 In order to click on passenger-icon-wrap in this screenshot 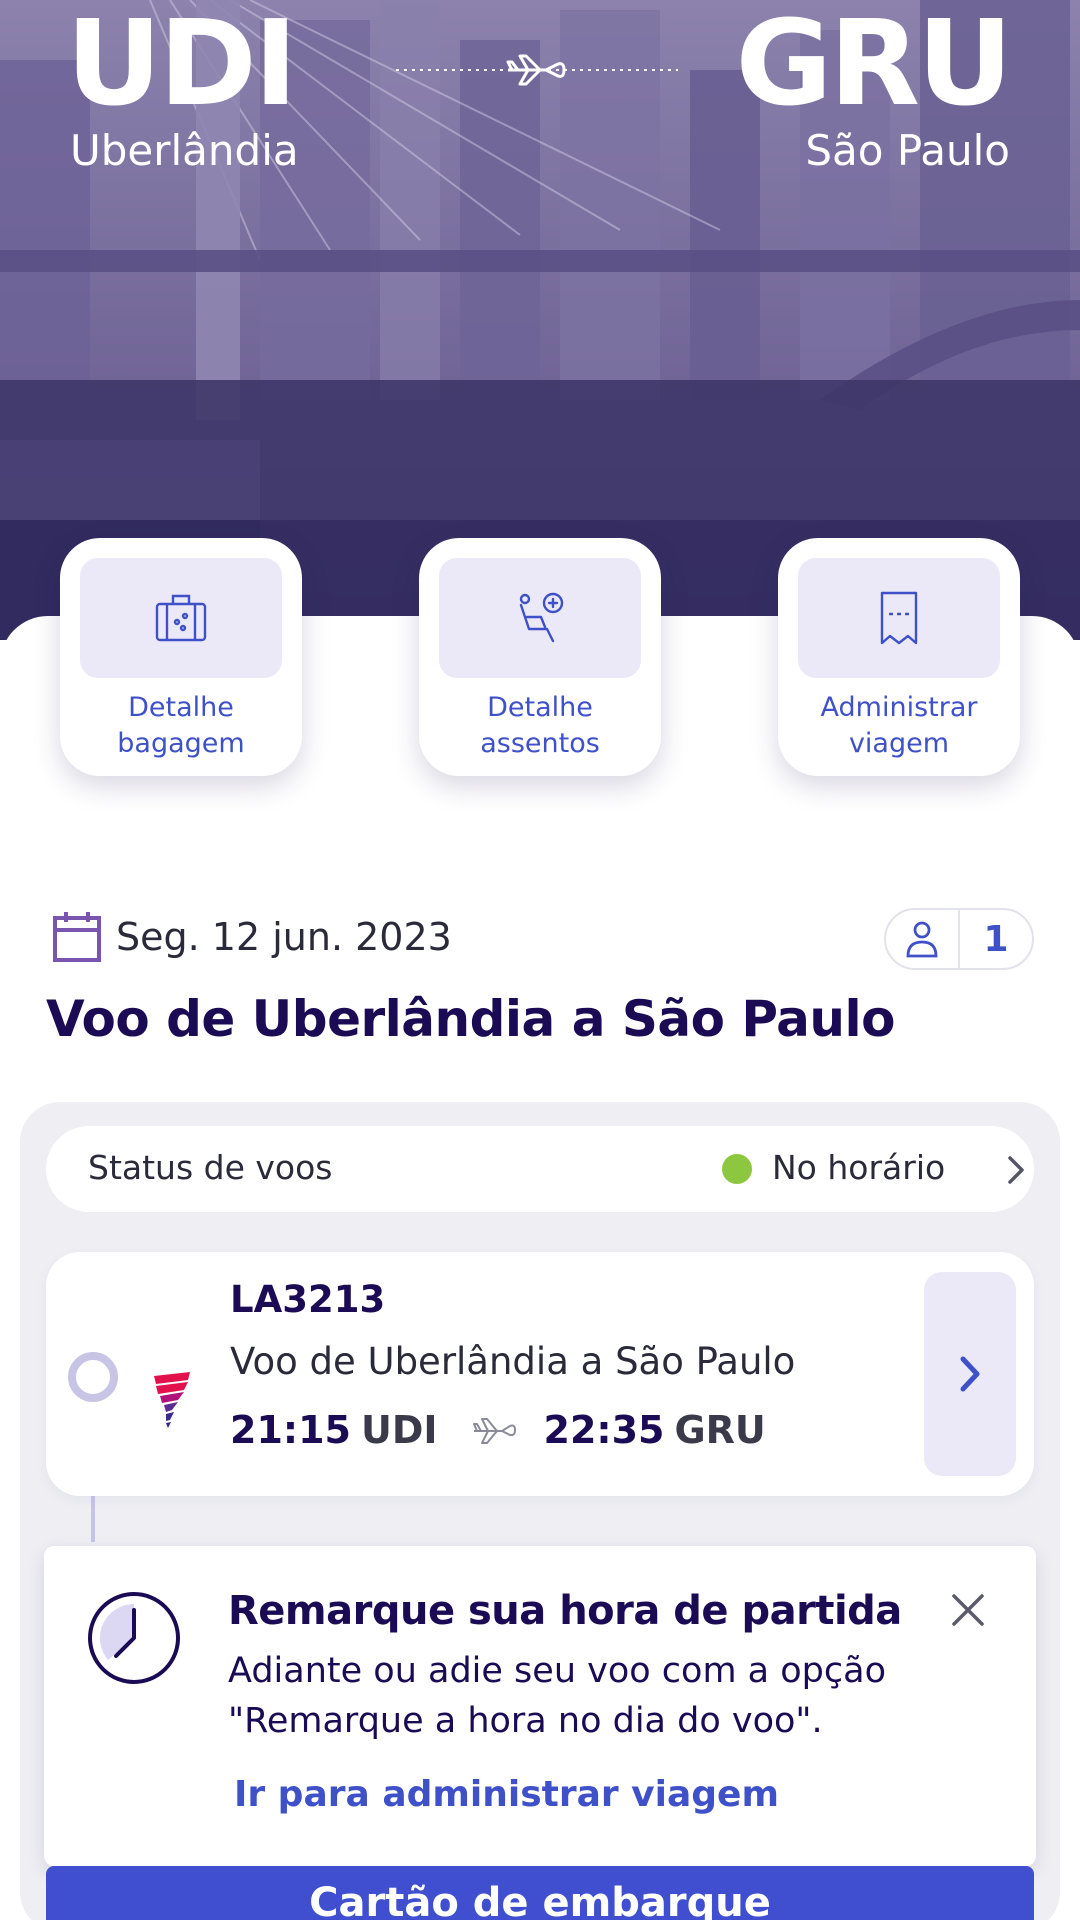, I will do `click(923, 939)`.